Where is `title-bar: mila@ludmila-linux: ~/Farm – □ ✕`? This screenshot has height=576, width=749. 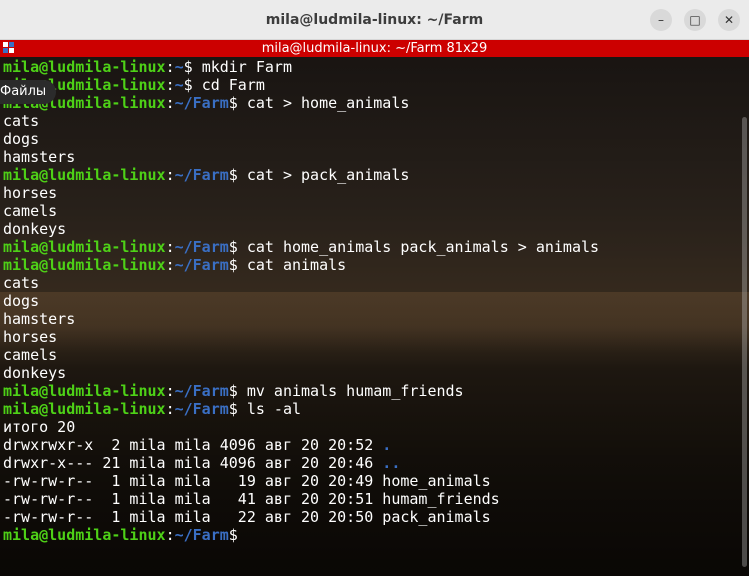 title-bar: mila@ludmila-linux: ~/Farm – □ ✕ is located at coordinates (374, 20).